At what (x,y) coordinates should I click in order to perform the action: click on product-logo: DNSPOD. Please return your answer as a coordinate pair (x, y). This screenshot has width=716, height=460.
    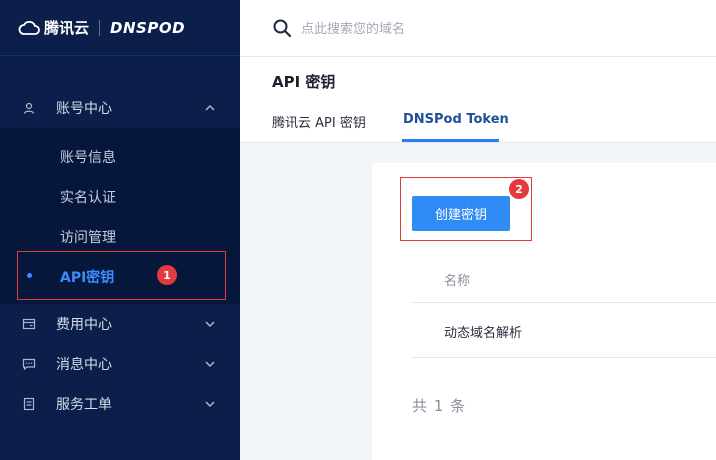
    Looking at the image, I should click on (148, 27).